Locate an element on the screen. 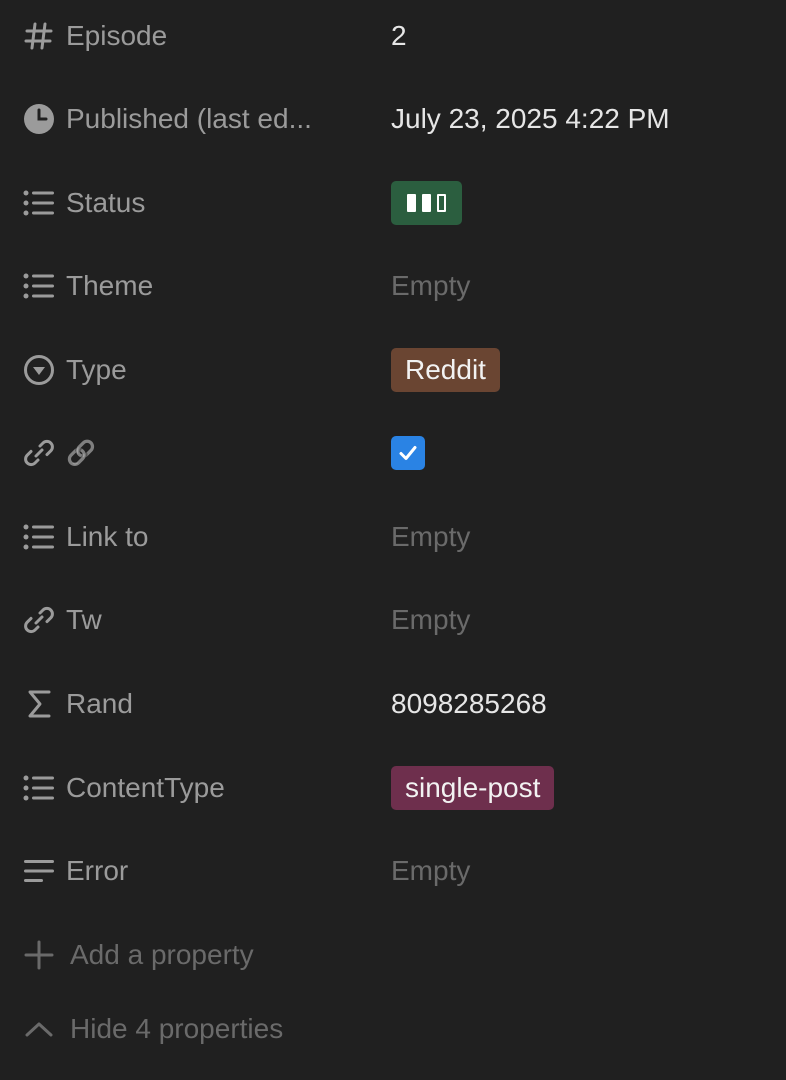 This screenshot has height=1080, width=786. property-name: Type is located at coordinates (96, 369).